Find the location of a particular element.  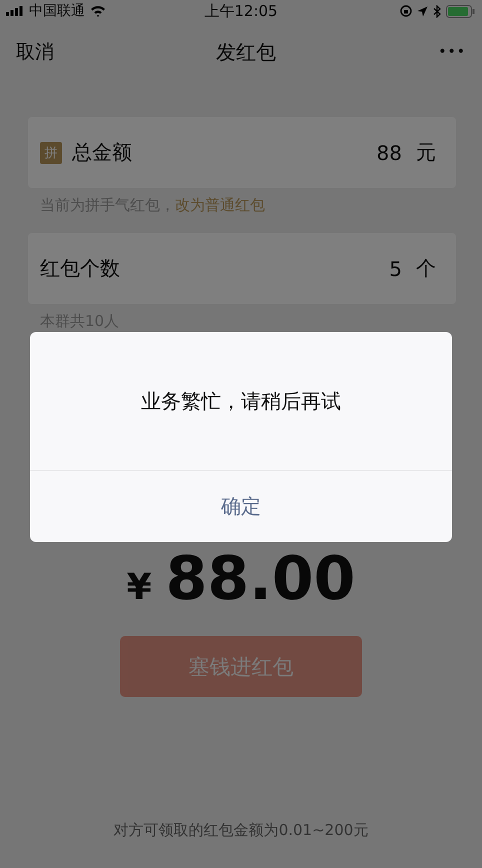

more-button: ••• is located at coordinates (452, 52).